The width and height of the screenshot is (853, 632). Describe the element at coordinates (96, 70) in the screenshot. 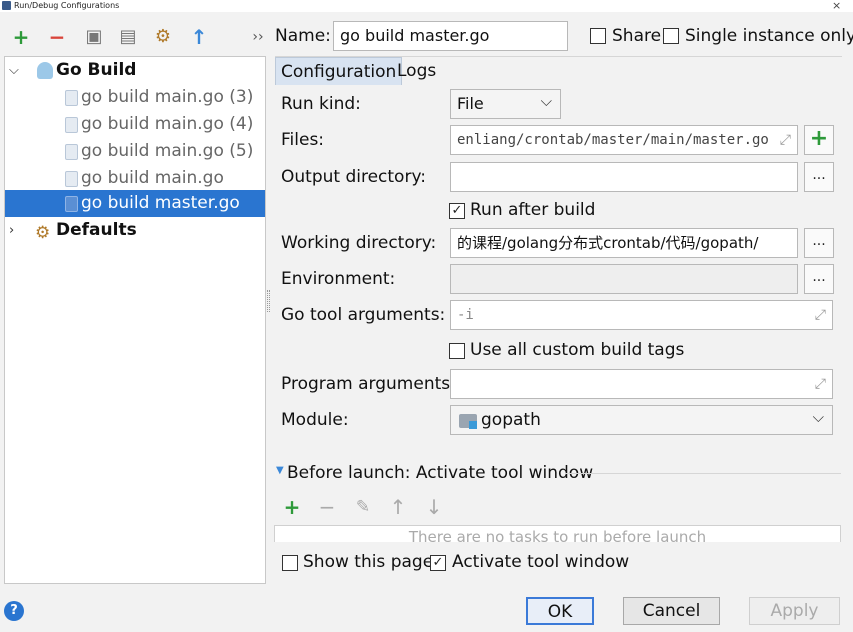

I see `tree-group-label: Go Build` at that location.